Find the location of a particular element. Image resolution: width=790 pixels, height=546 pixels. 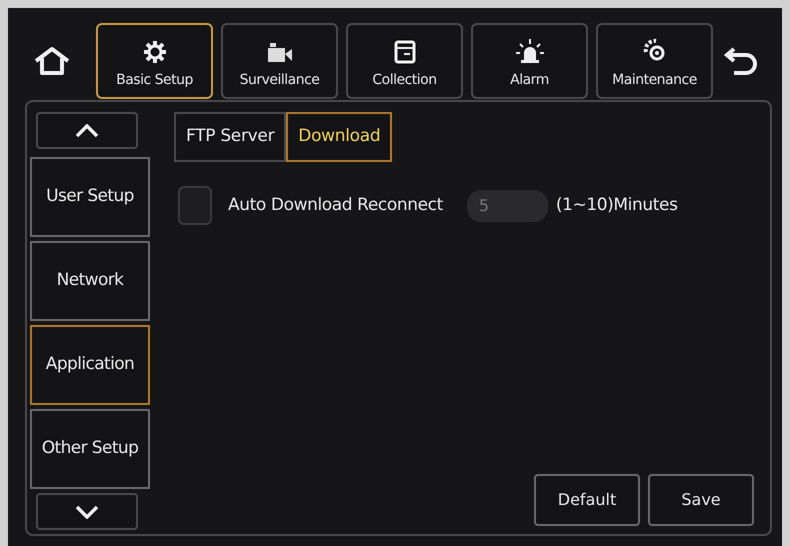

menu-tab: Alarm is located at coordinates (529, 61).